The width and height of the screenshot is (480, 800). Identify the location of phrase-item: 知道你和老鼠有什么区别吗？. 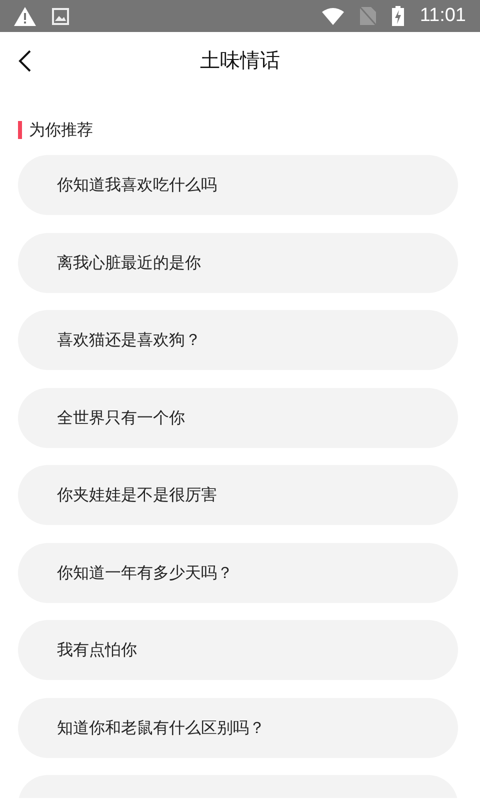
(238, 728).